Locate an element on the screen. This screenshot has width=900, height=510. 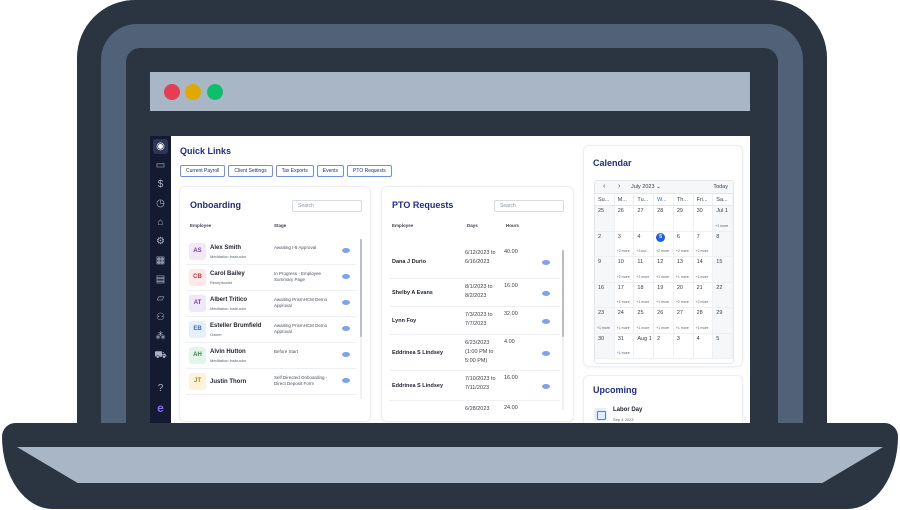
dollar-icon: $ is located at coordinates (160, 184).